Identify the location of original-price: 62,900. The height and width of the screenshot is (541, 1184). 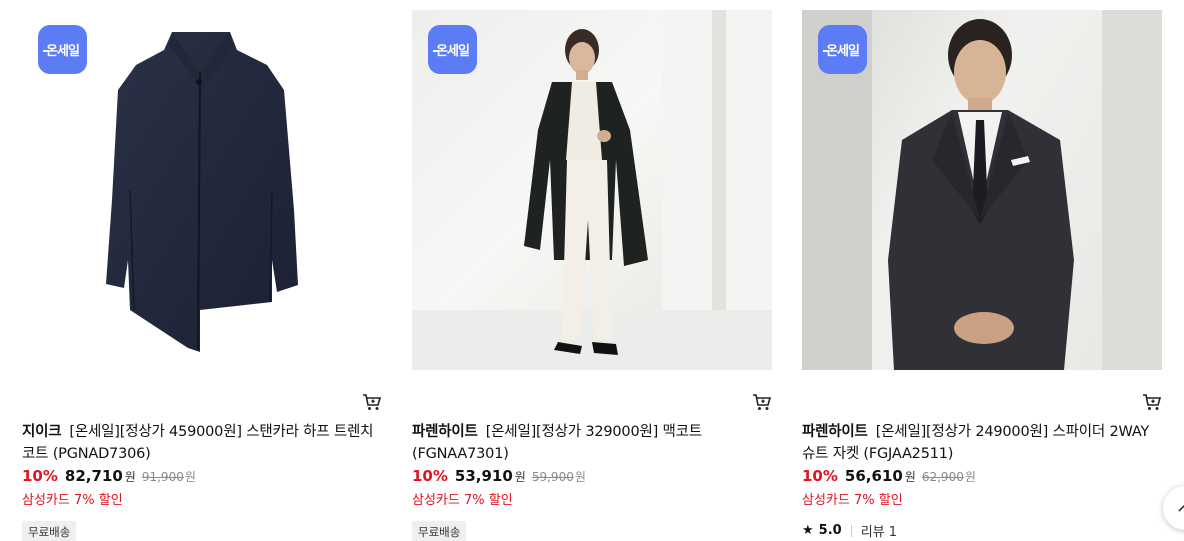
(942, 477).